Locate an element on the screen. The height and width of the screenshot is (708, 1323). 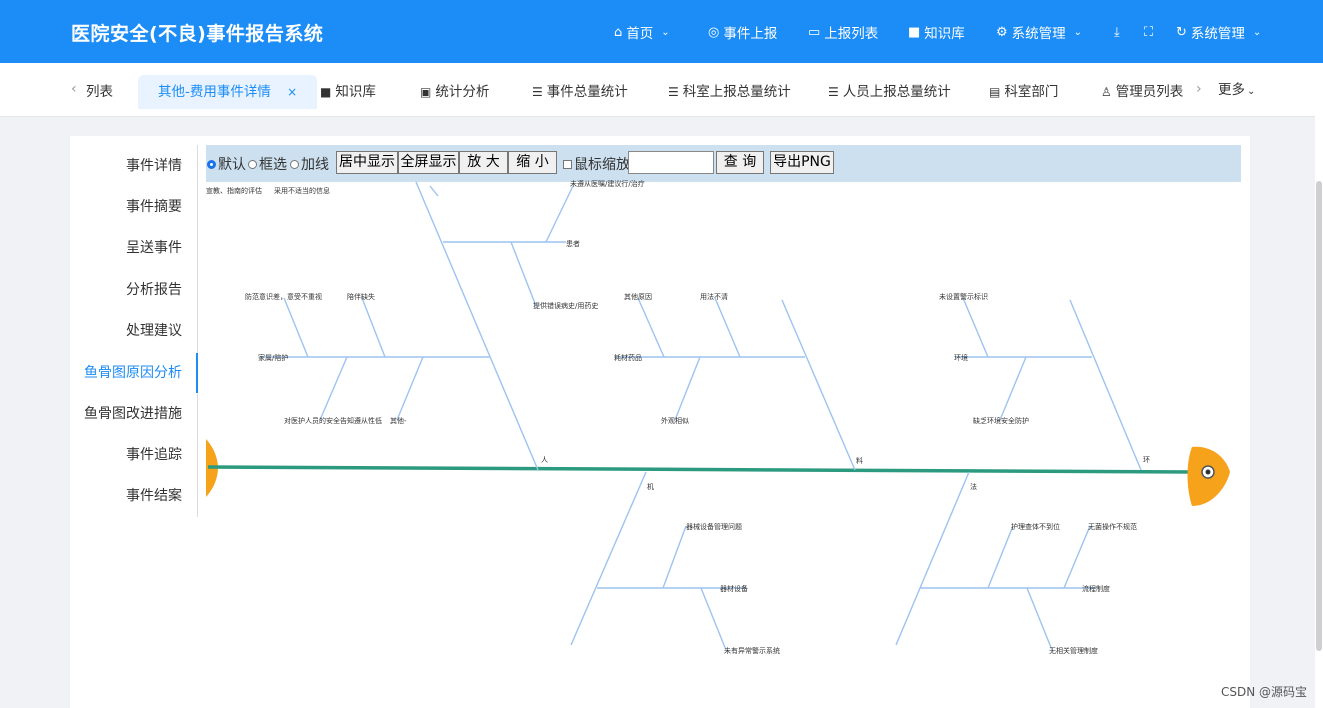
download-icon: ⤓ is located at coordinates (1117, 32).